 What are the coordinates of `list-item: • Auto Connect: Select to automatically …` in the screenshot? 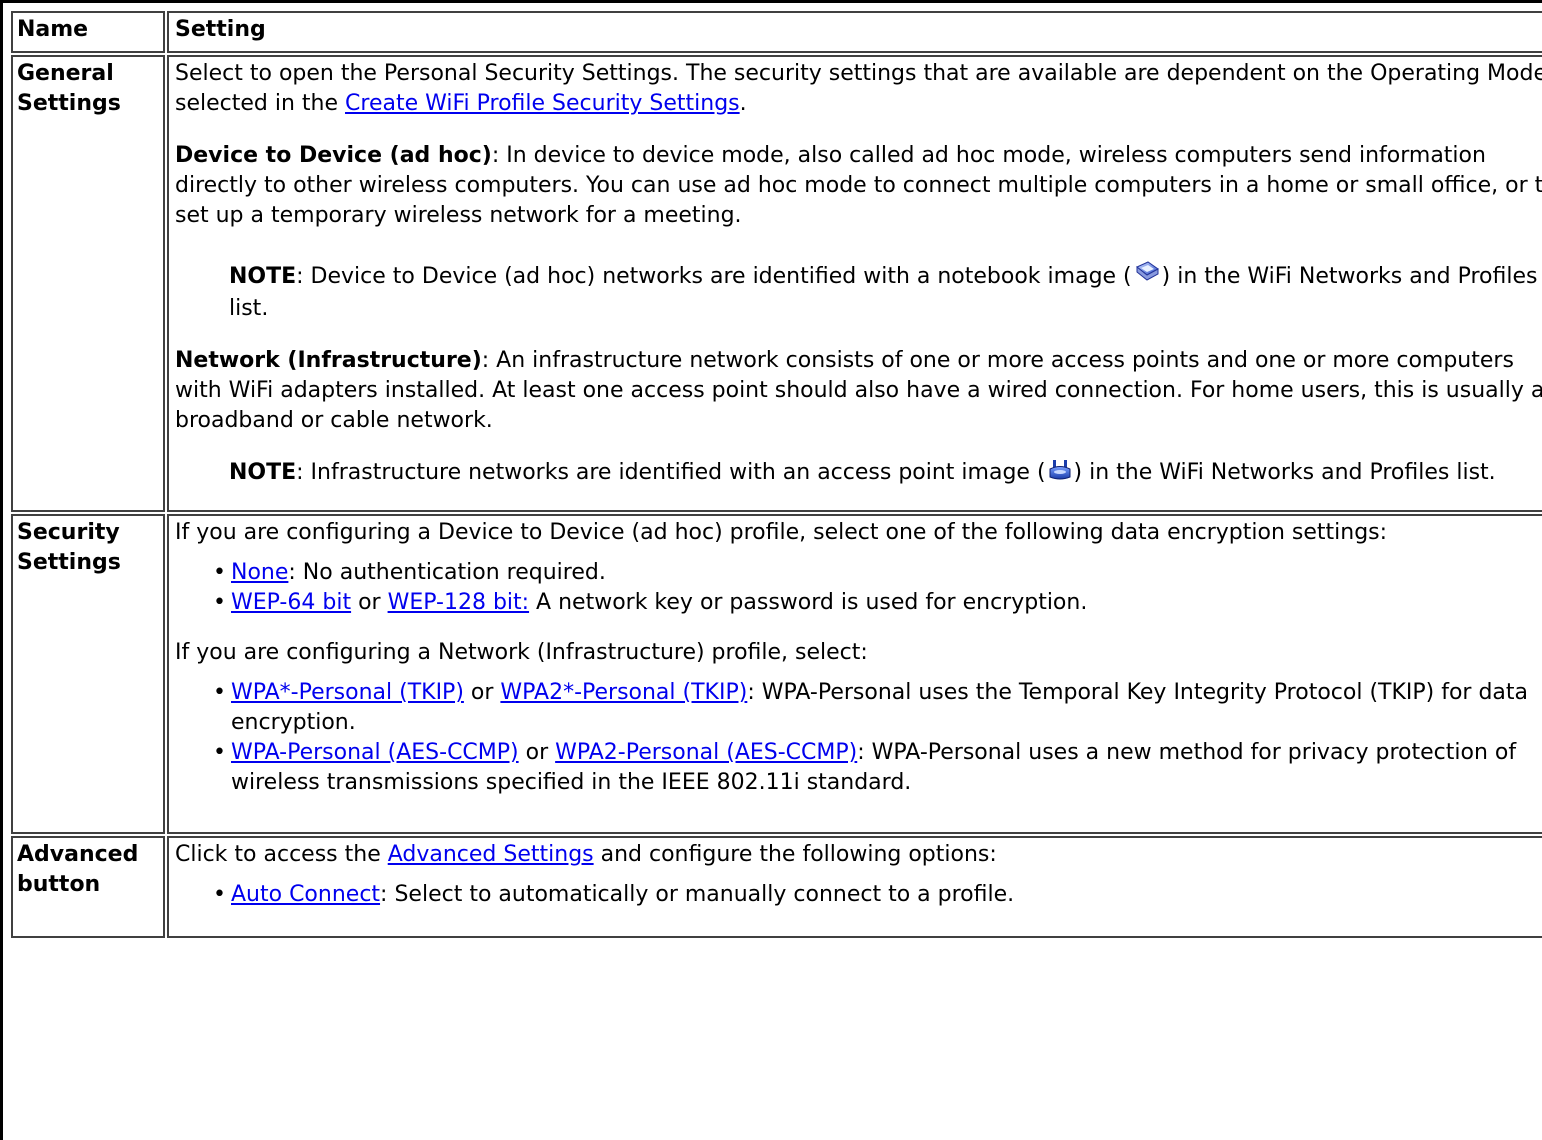 It's located at (877, 895).